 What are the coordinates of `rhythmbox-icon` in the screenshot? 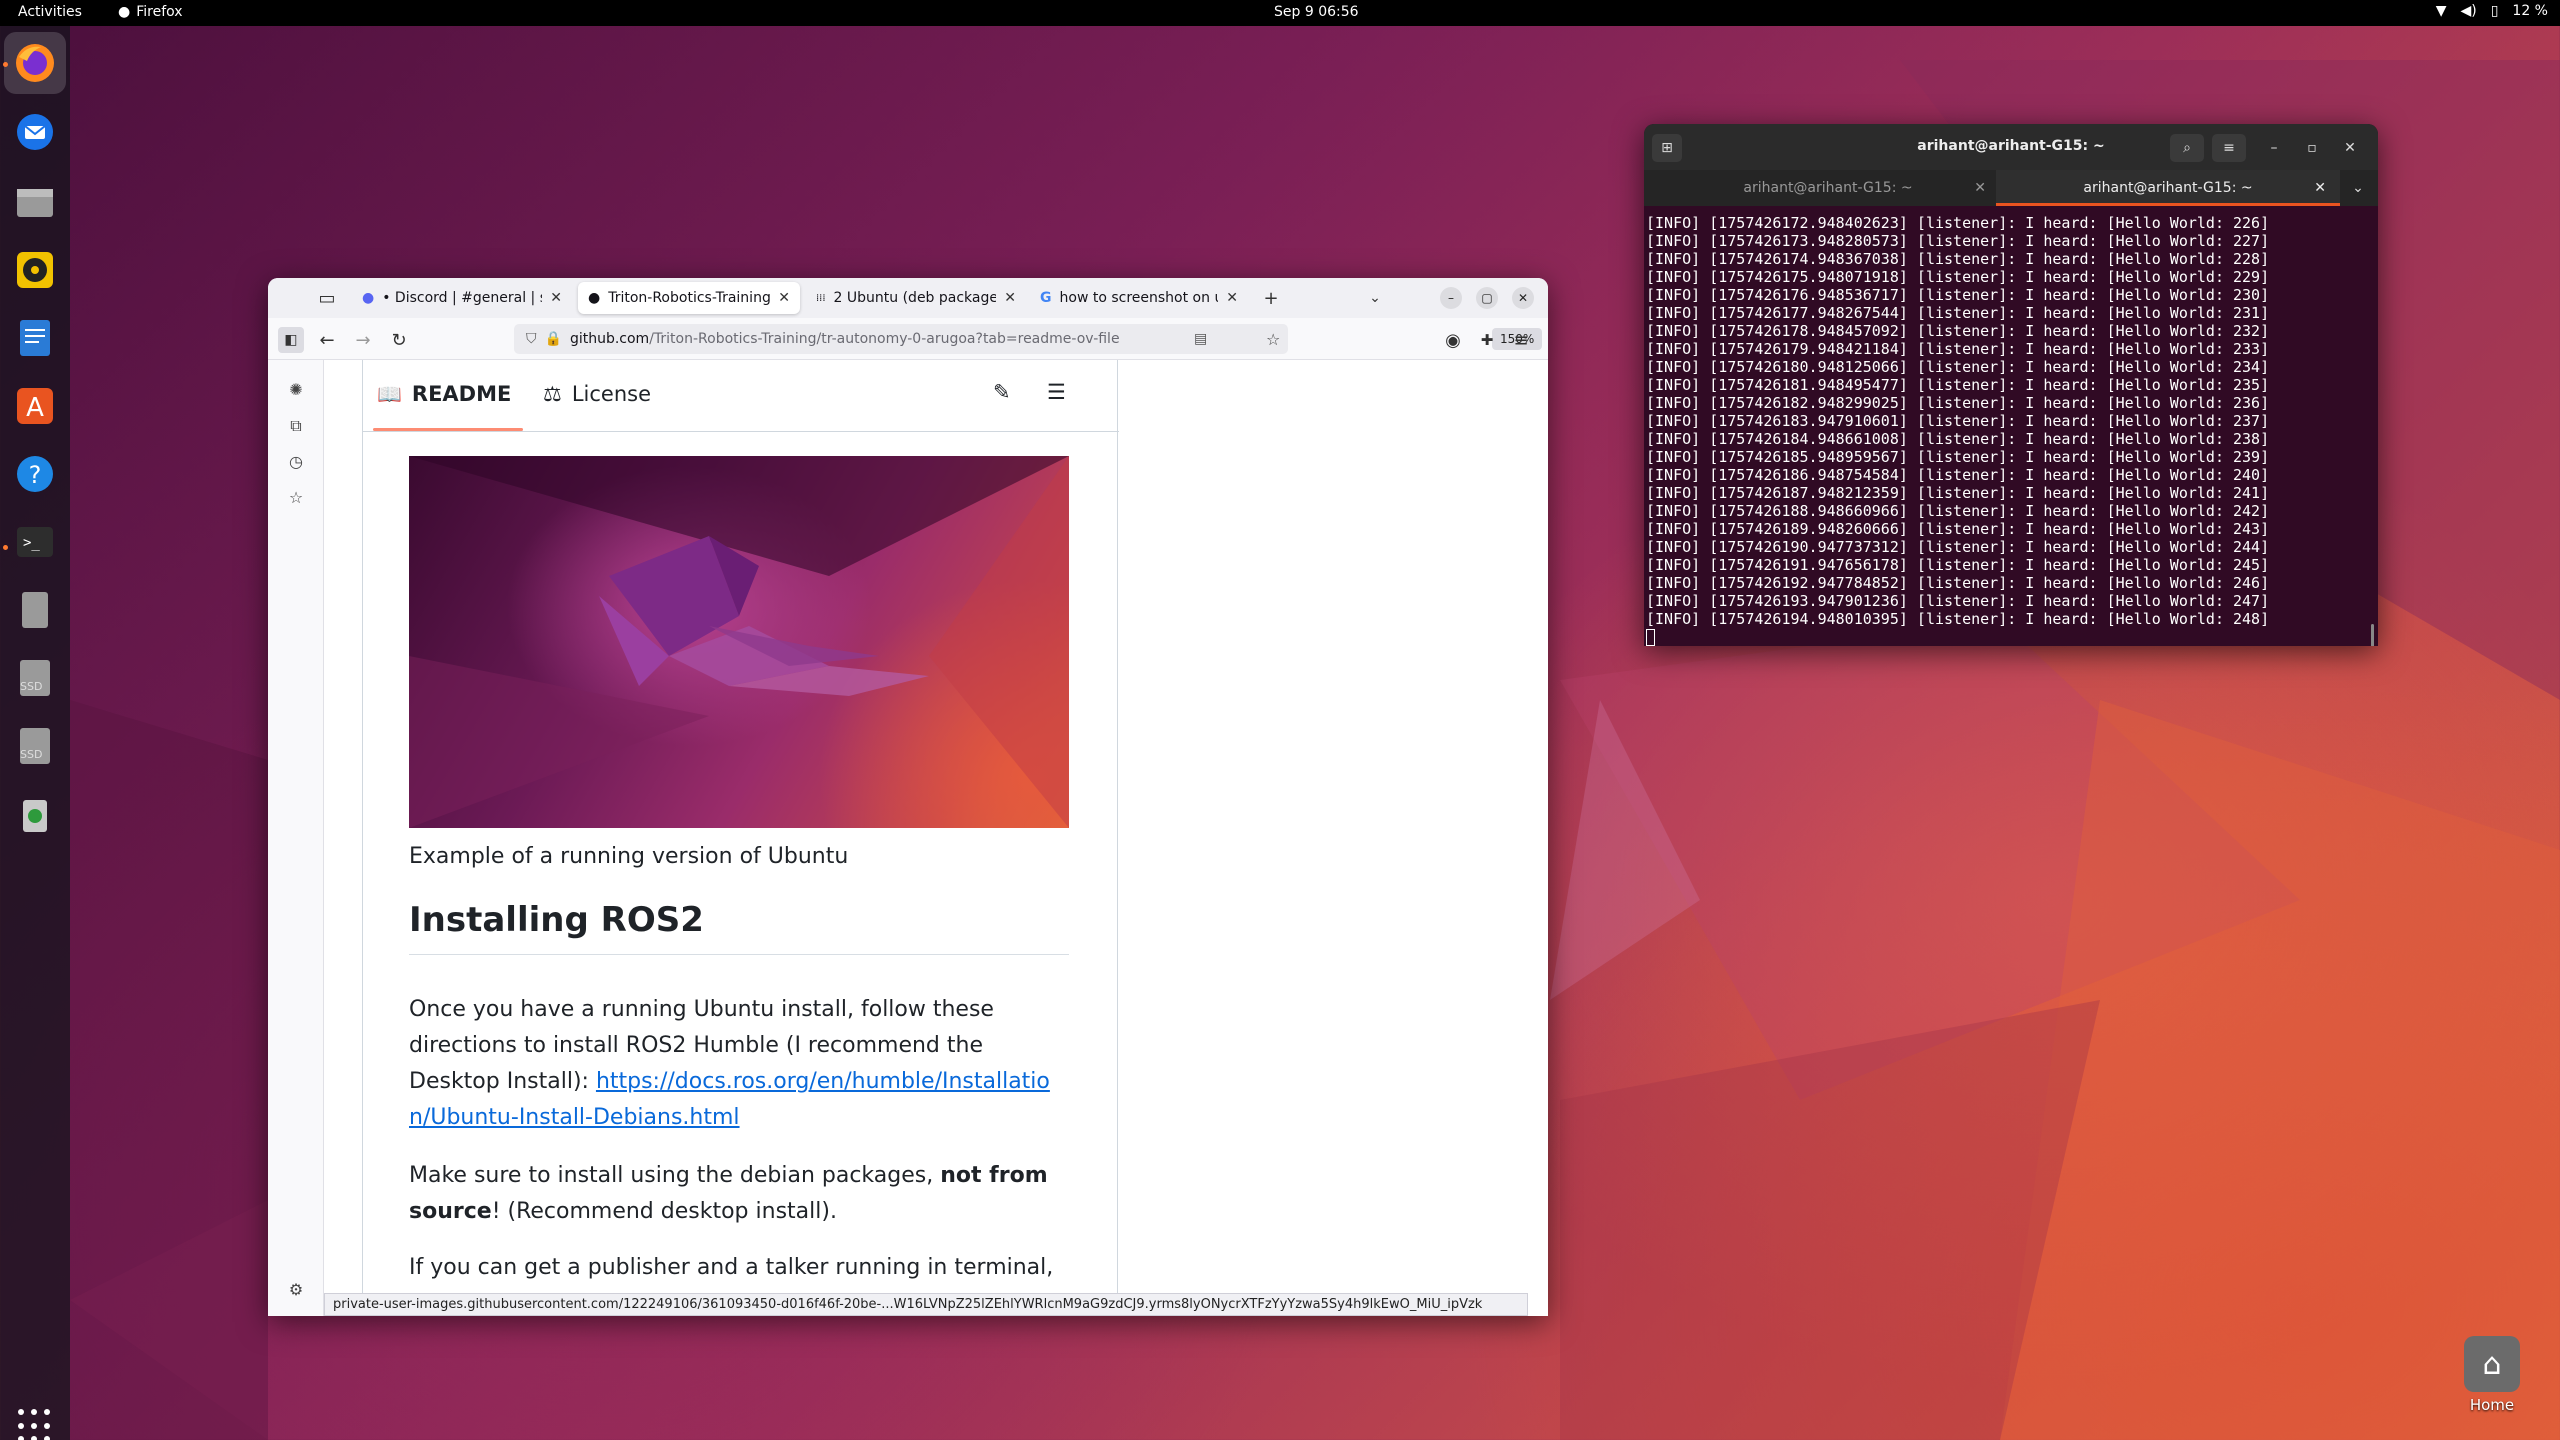 It's located at (35, 270).